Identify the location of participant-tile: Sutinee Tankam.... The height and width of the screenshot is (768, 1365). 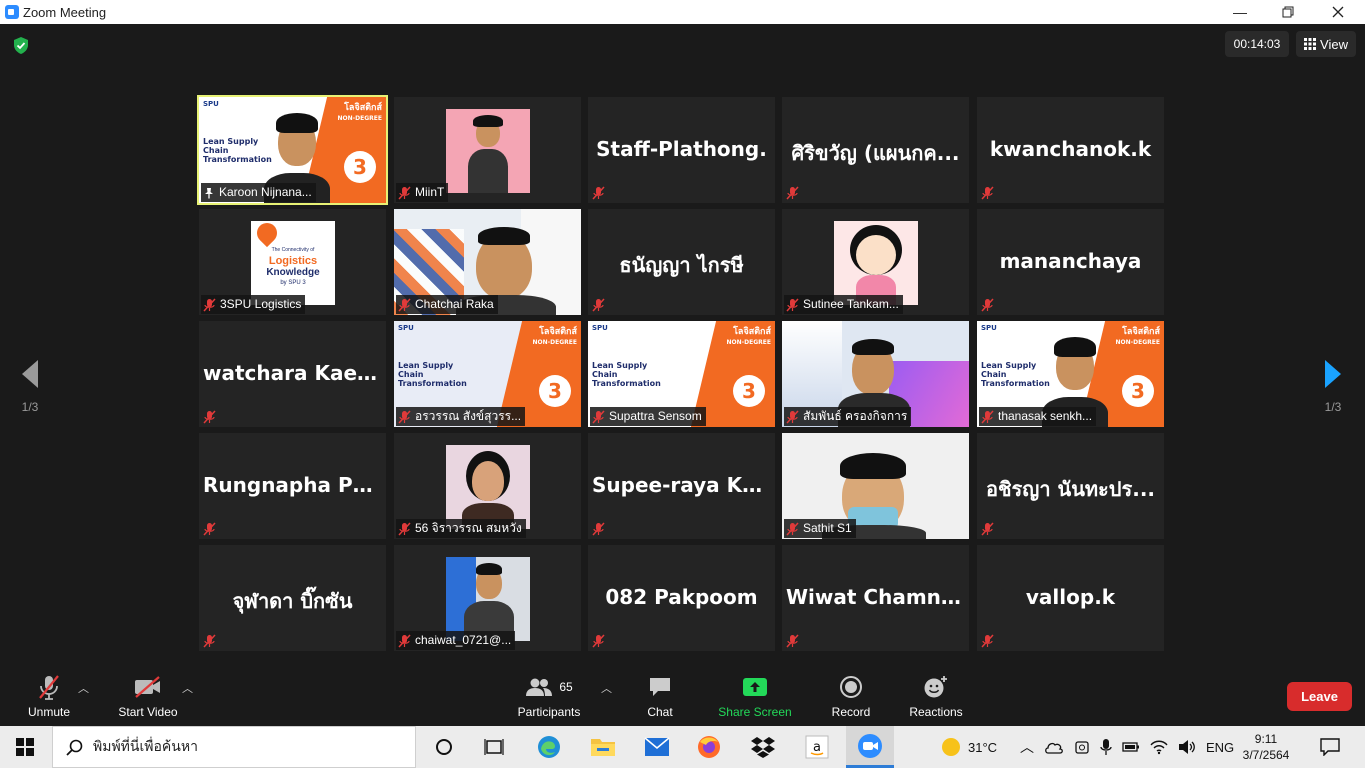
(875, 262).